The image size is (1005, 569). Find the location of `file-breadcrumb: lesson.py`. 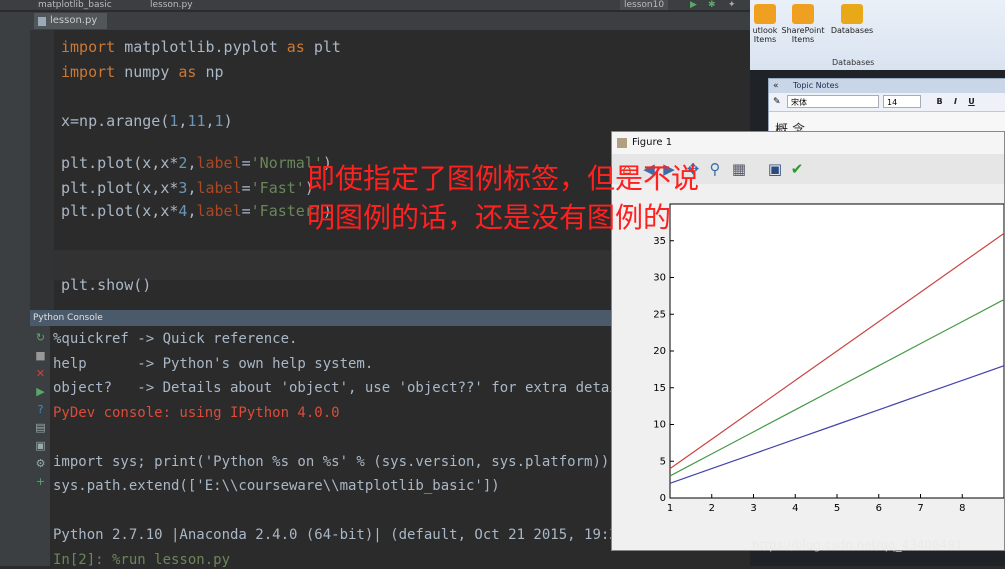

file-breadcrumb: lesson.py is located at coordinates (171, 5).